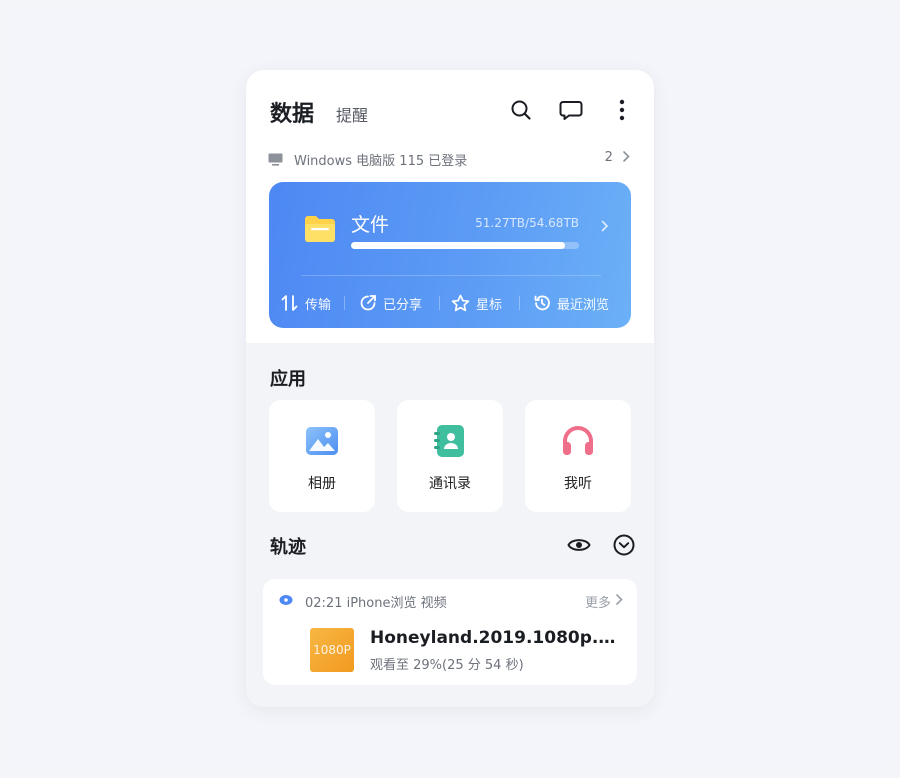  I want to click on action-shared: 已分享, so click(390, 303).